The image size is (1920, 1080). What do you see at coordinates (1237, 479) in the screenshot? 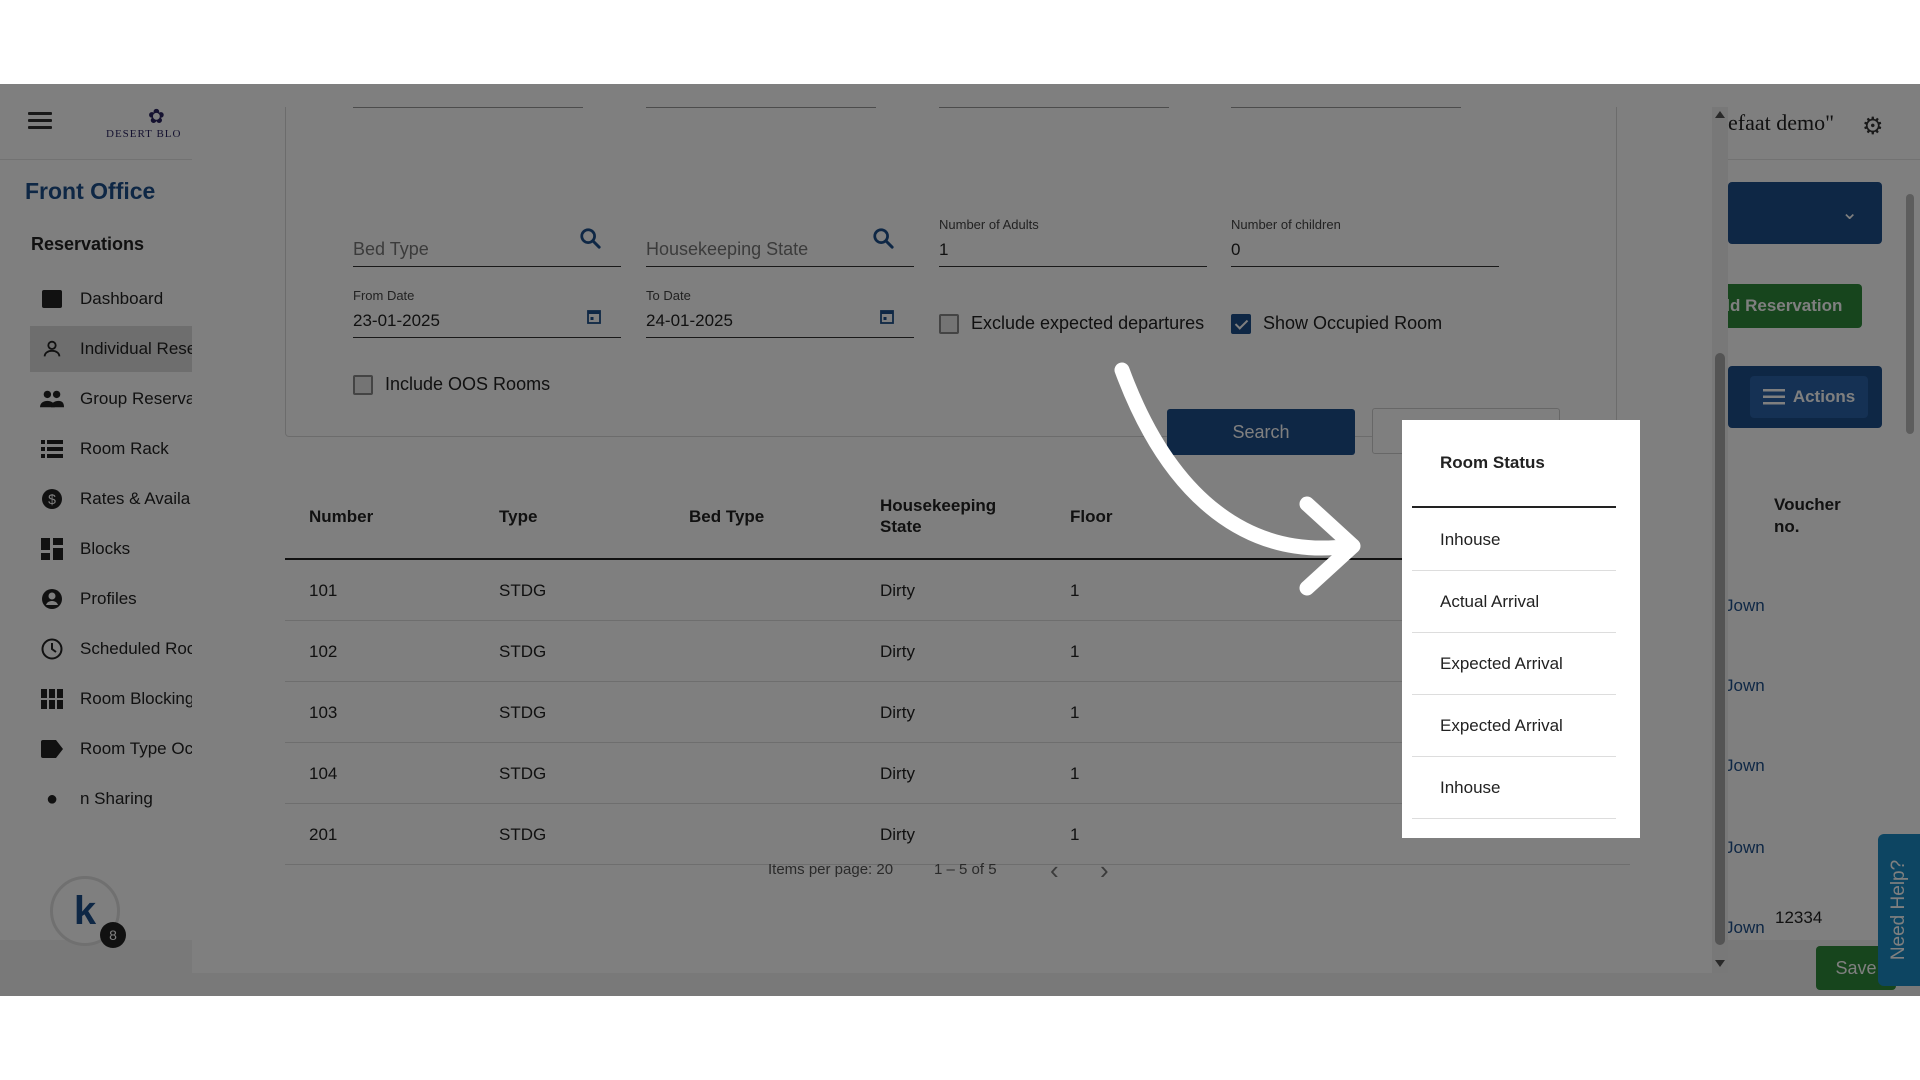
I see `pointer-arrow-icon` at bounding box center [1237, 479].